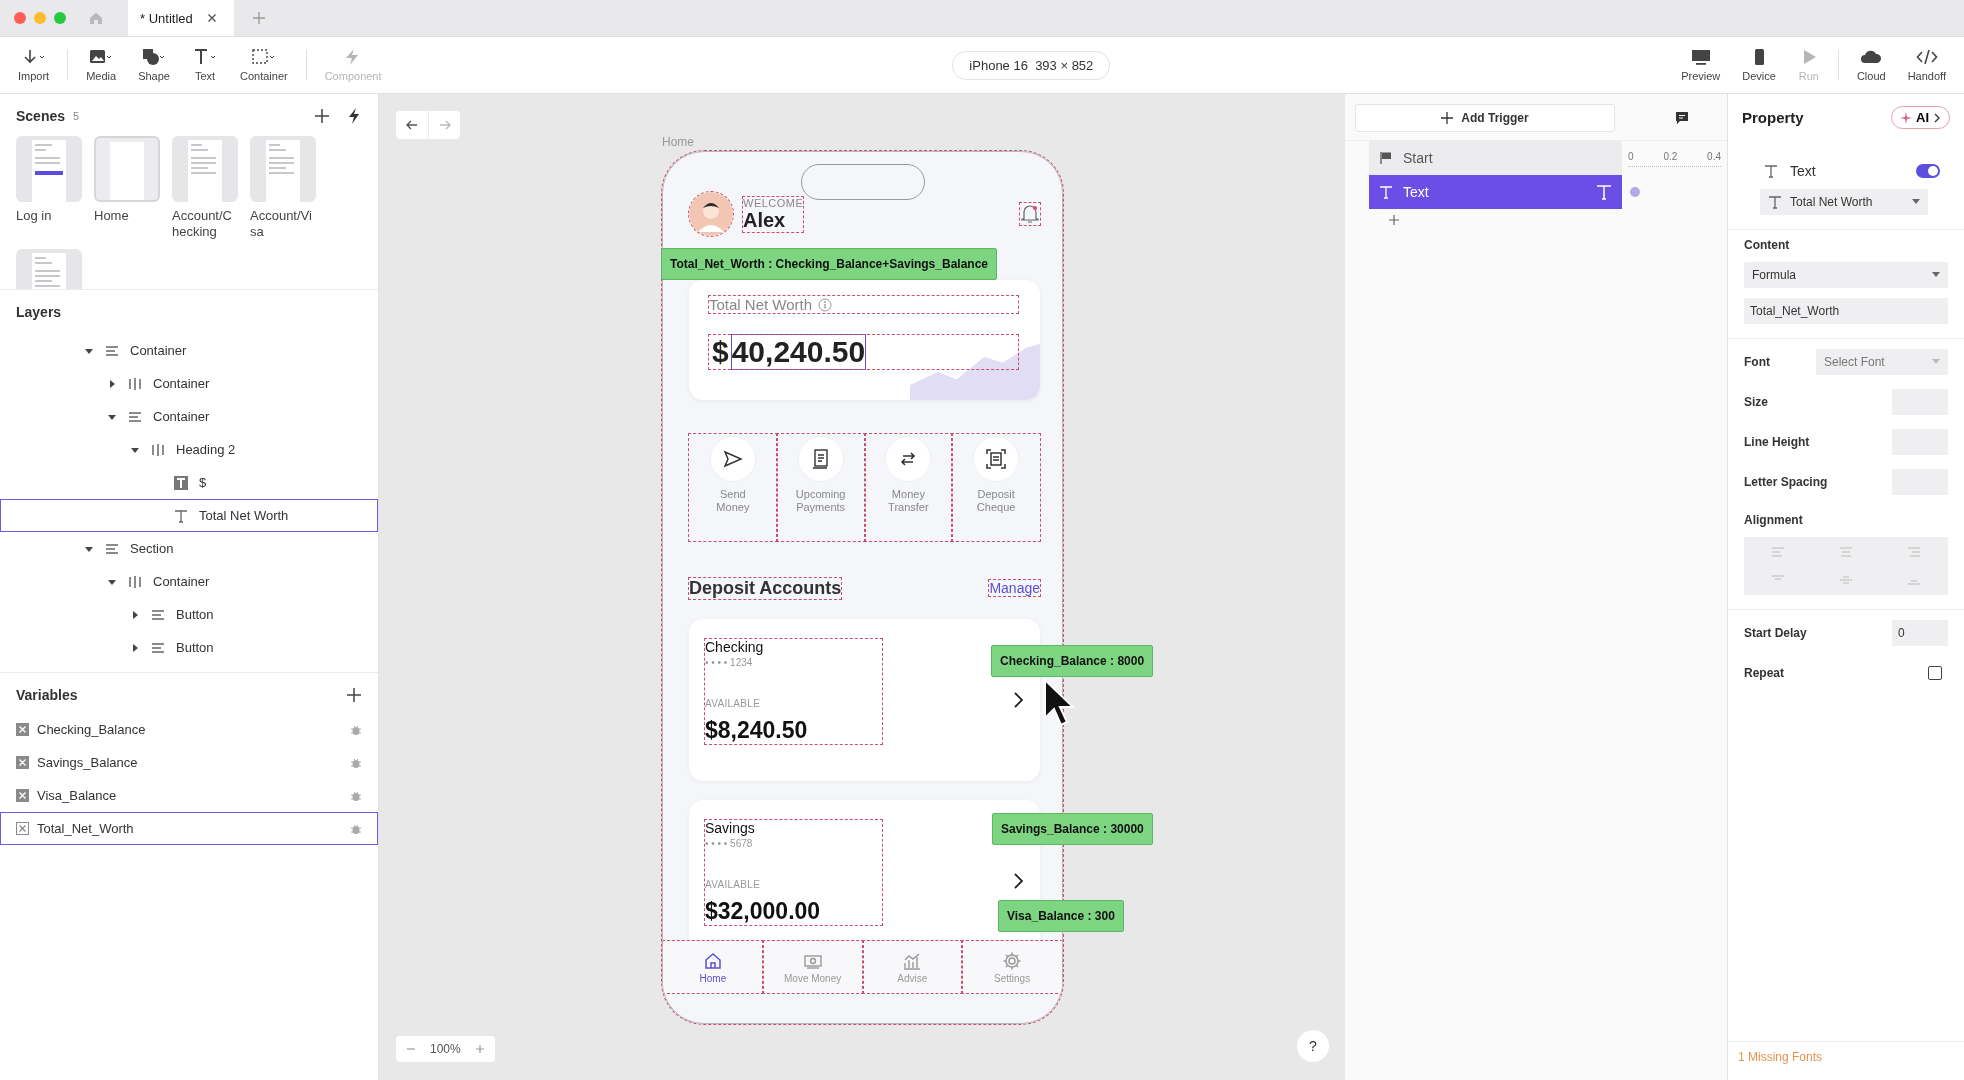 This screenshot has width=1964, height=1080. I want to click on variable-tag: Total_Net_Worth : Checking_Balance+Savings_Balance, so click(829, 264).